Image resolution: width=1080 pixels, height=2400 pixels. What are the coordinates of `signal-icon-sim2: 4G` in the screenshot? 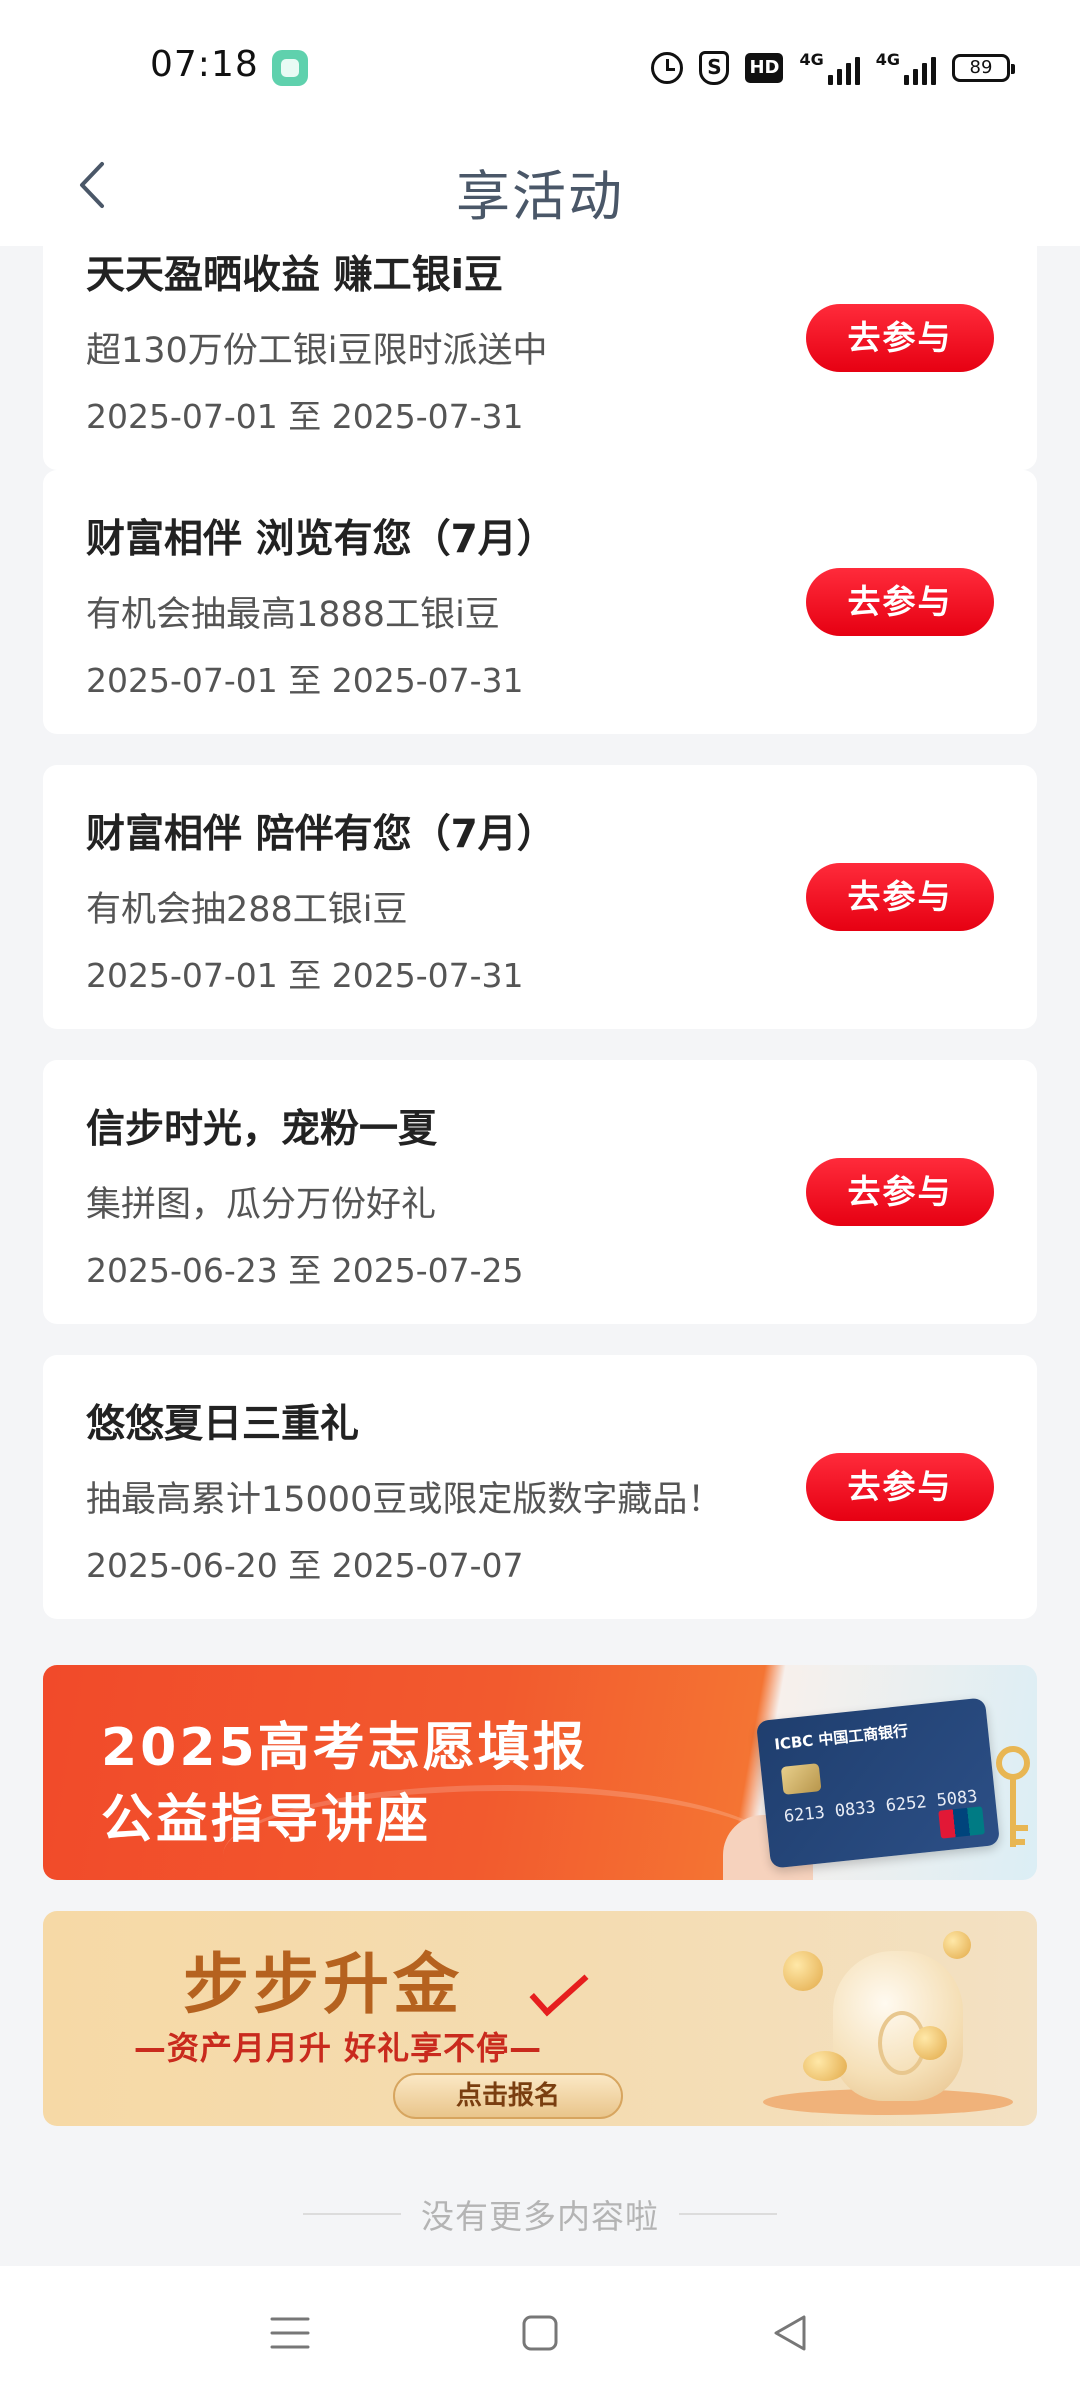 It's located at (906, 68).